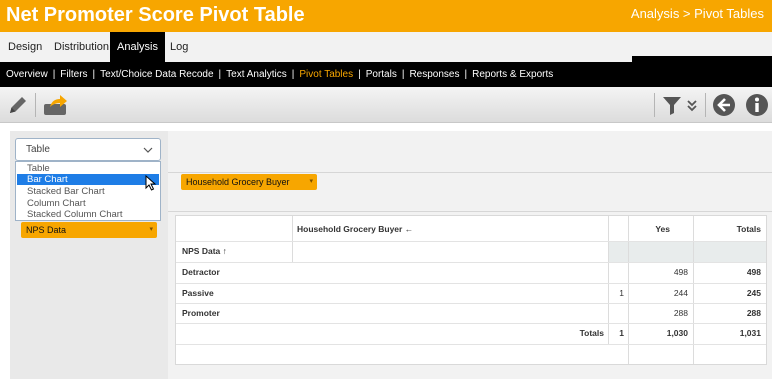 This screenshot has width=772, height=379. Describe the element at coordinates (750, 333) in the screenshot. I see `cell-grand-total: 1,031` at that location.